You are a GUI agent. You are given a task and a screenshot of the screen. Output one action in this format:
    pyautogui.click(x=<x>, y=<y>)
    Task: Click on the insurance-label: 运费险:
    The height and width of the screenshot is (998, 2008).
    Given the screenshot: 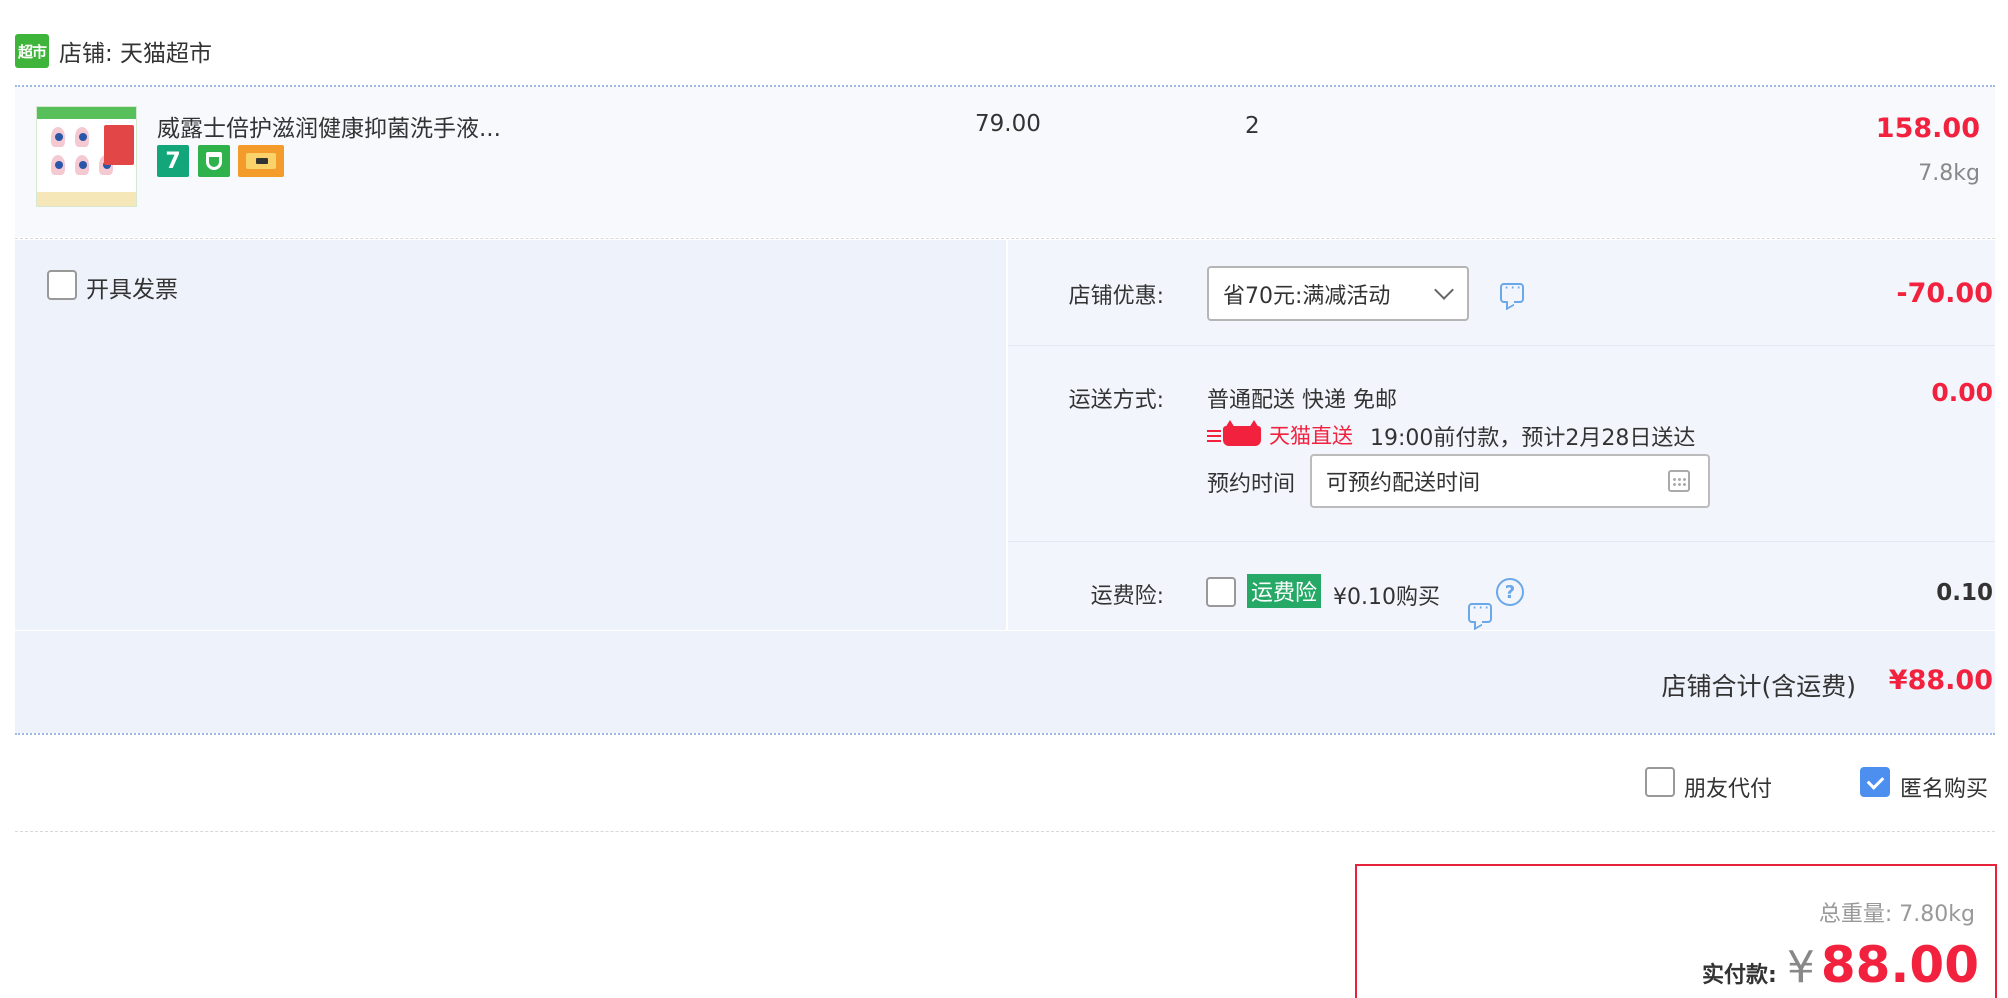 What is the action you would take?
    pyautogui.click(x=1127, y=596)
    